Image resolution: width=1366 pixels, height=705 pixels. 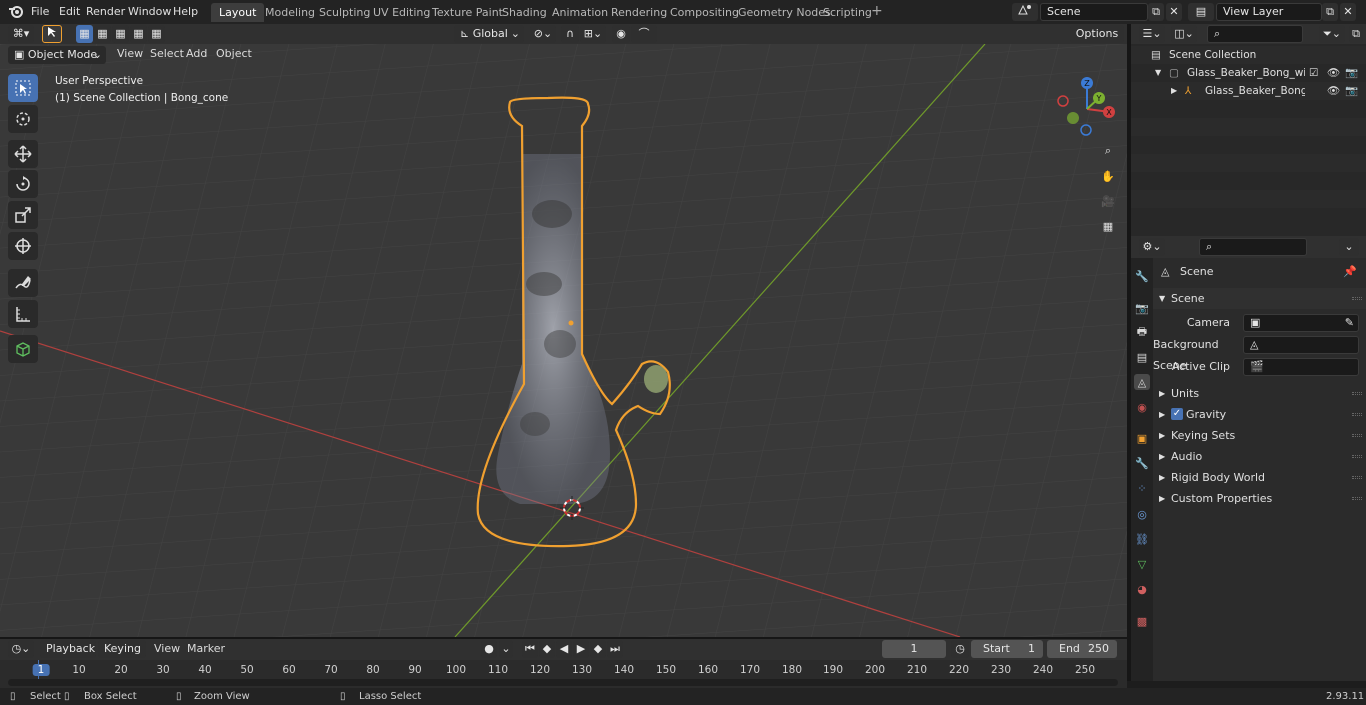 I want to click on render-tab-icon: 📷, so click(x=1142, y=308).